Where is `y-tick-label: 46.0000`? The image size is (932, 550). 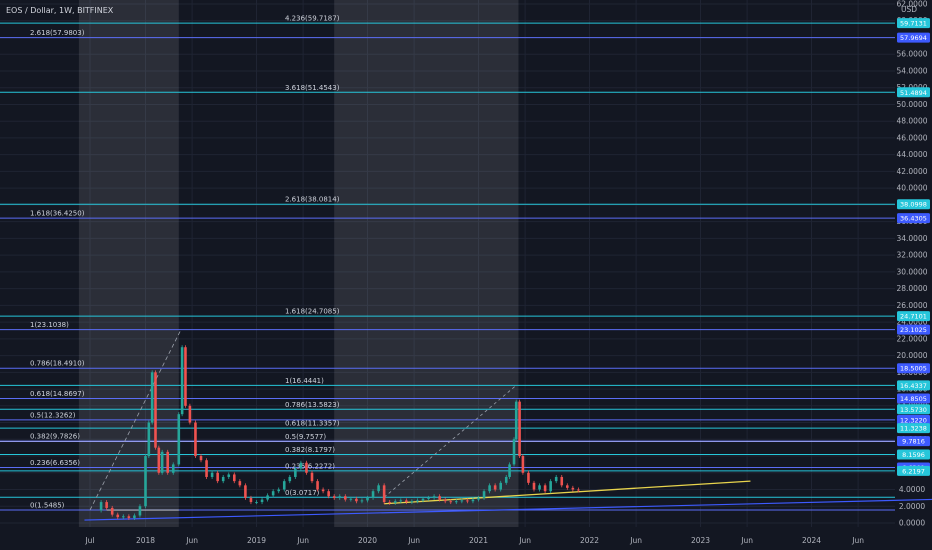
y-tick-label: 46.0000 is located at coordinates (911, 137).